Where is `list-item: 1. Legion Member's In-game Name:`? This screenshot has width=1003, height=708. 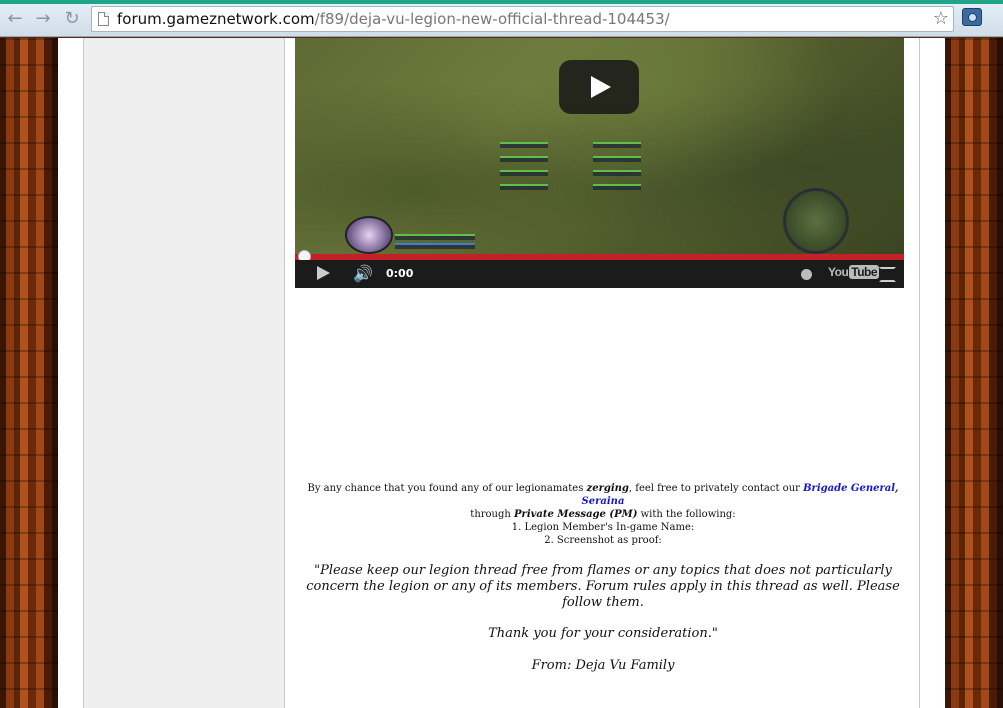 list-item: 1. Legion Member's In-game Name: is located at coordinates (603, 527).